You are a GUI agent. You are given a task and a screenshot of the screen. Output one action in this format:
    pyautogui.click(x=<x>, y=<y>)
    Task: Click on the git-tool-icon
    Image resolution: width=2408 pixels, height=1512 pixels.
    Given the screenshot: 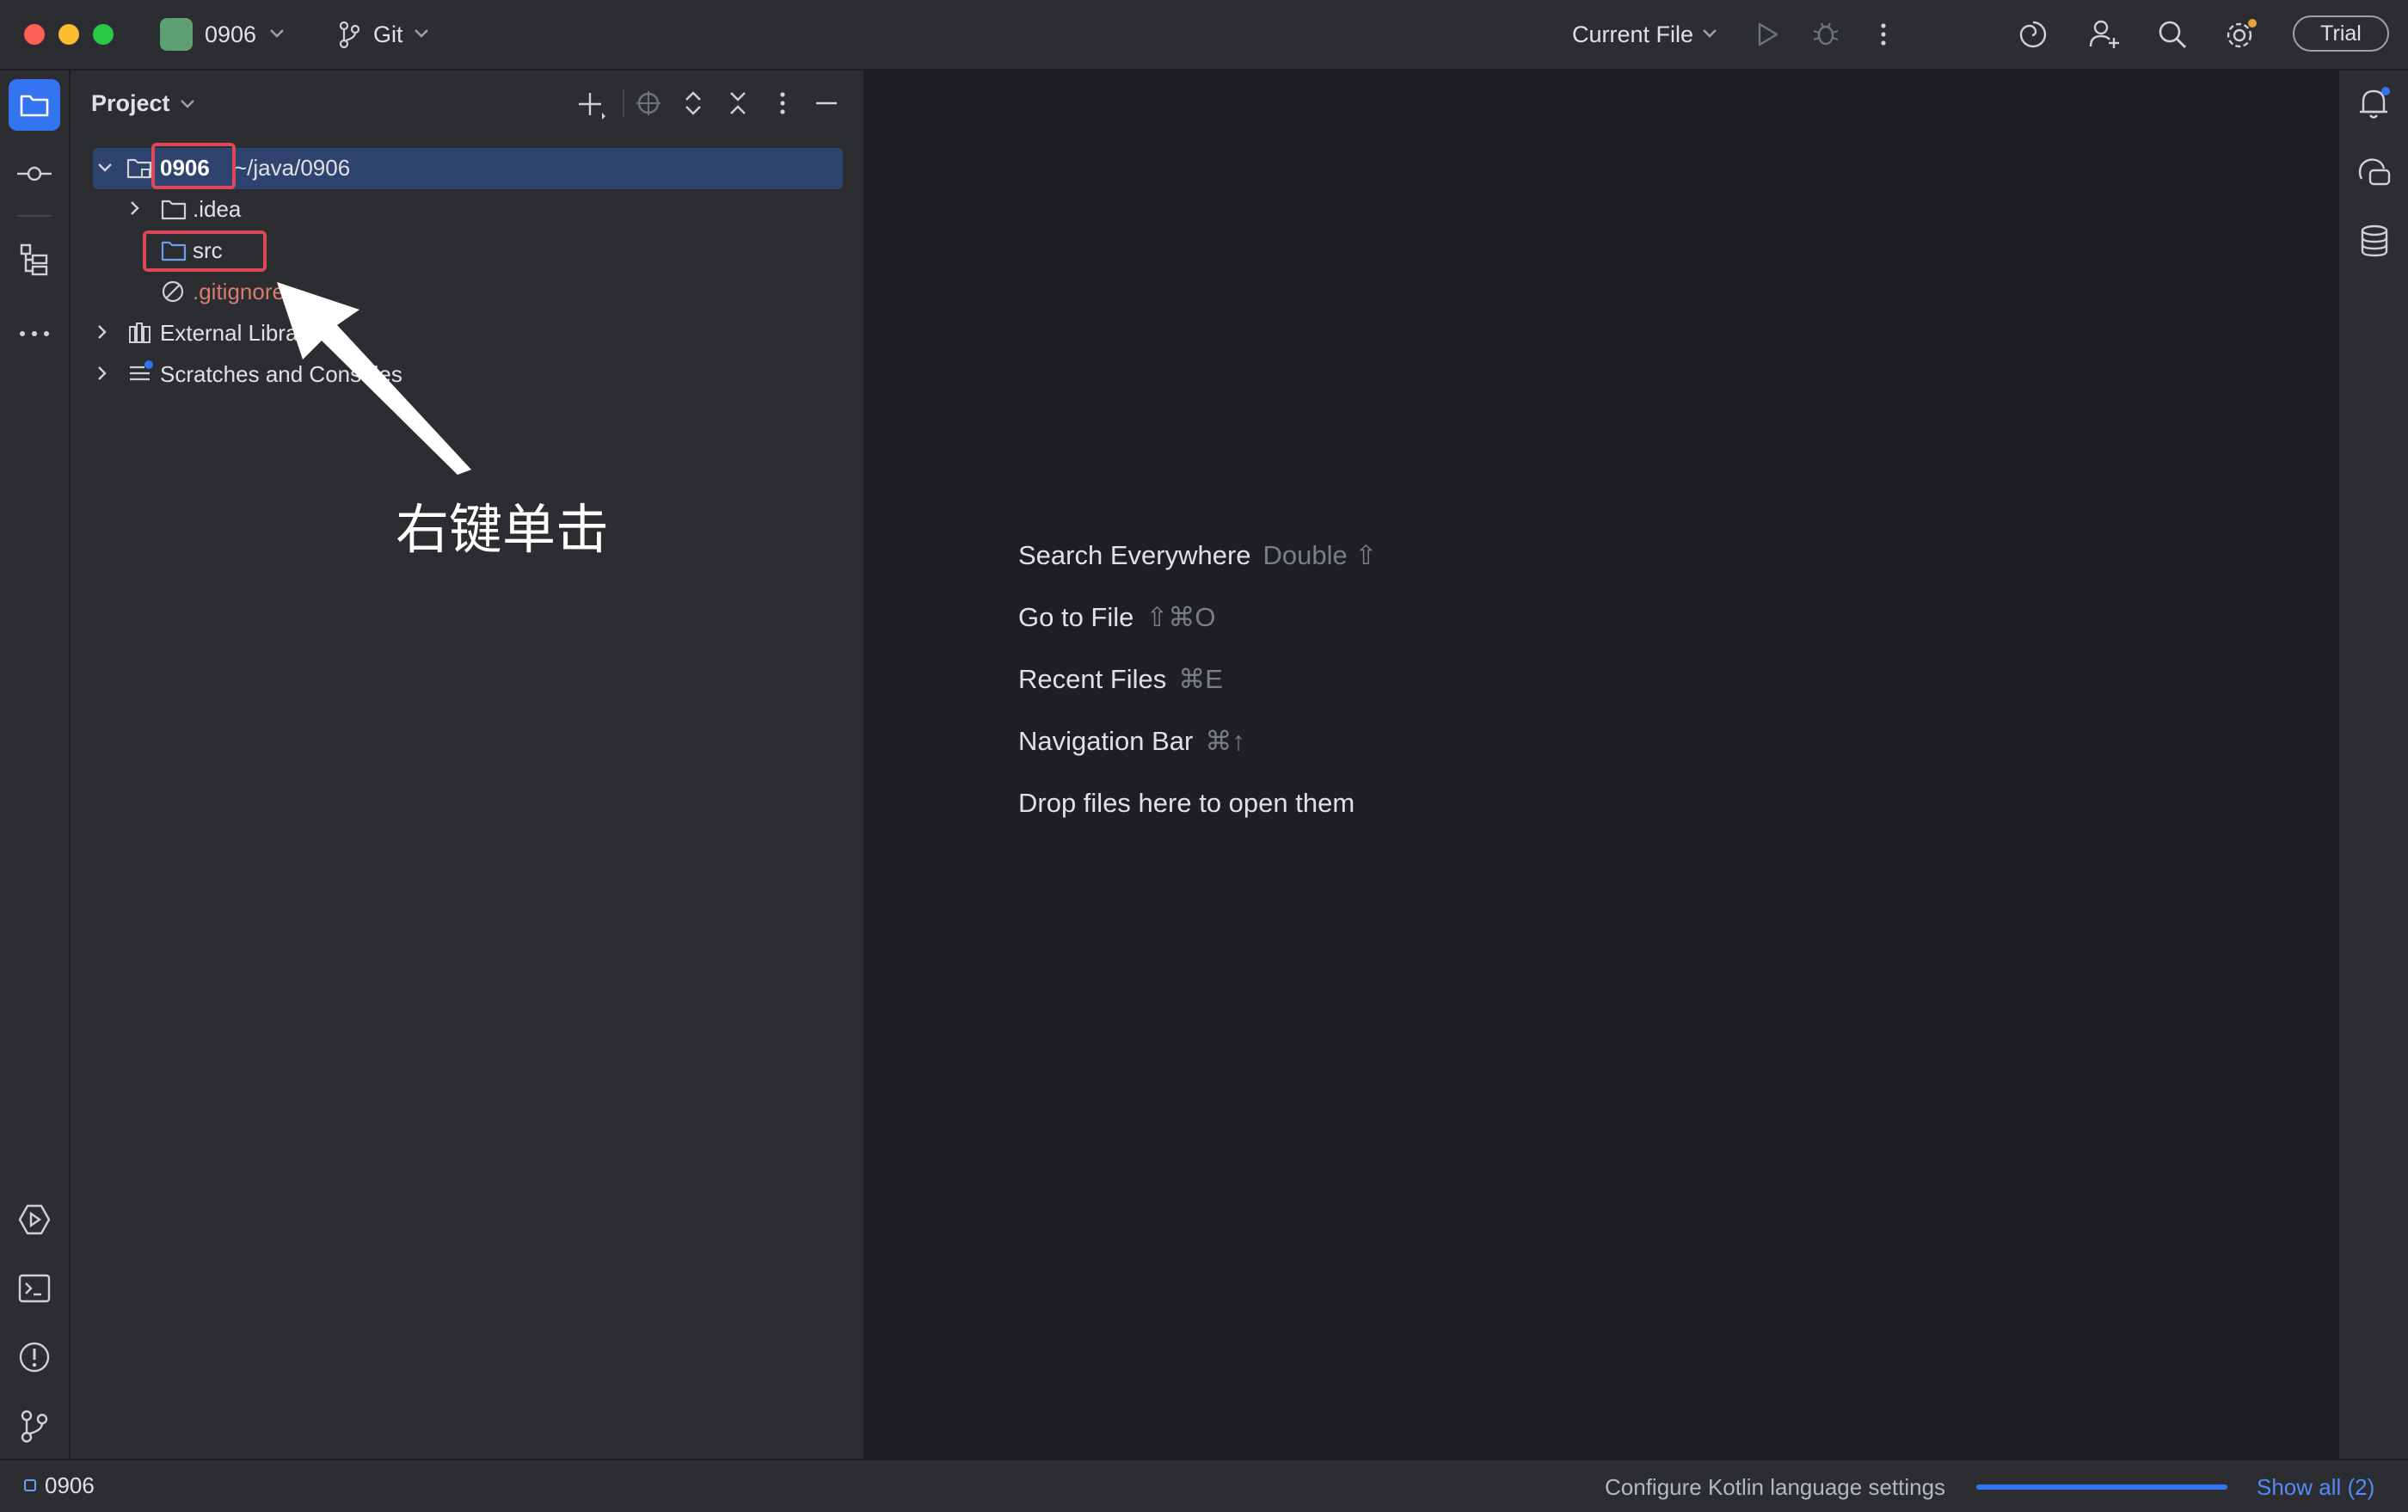 What is the action you would take?
    pyautogui.click(x=34, y=1426)
    